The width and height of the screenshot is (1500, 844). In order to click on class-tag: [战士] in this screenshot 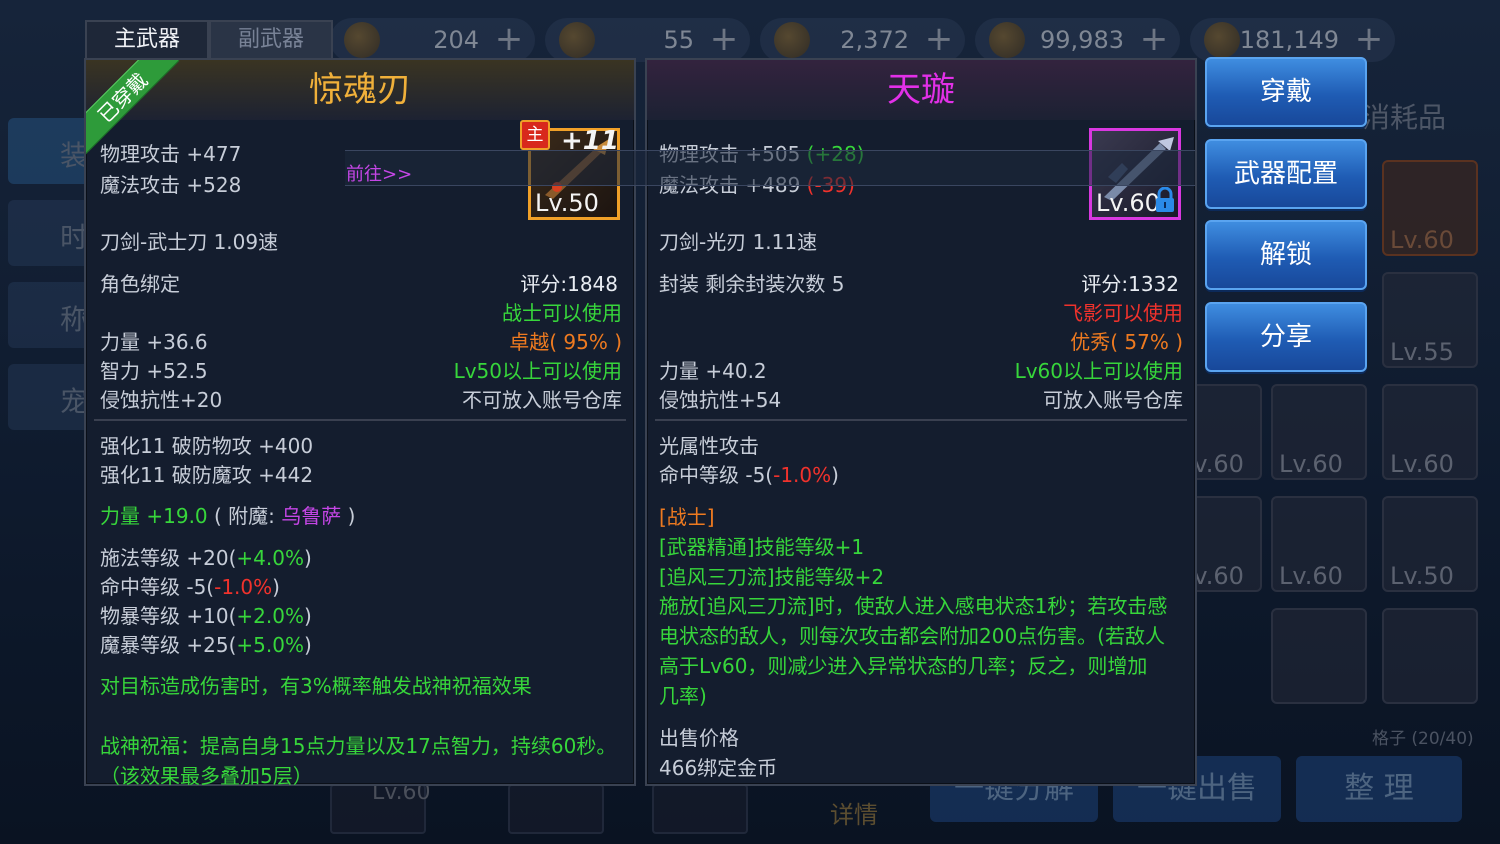, I will do `click(687, 517)`.